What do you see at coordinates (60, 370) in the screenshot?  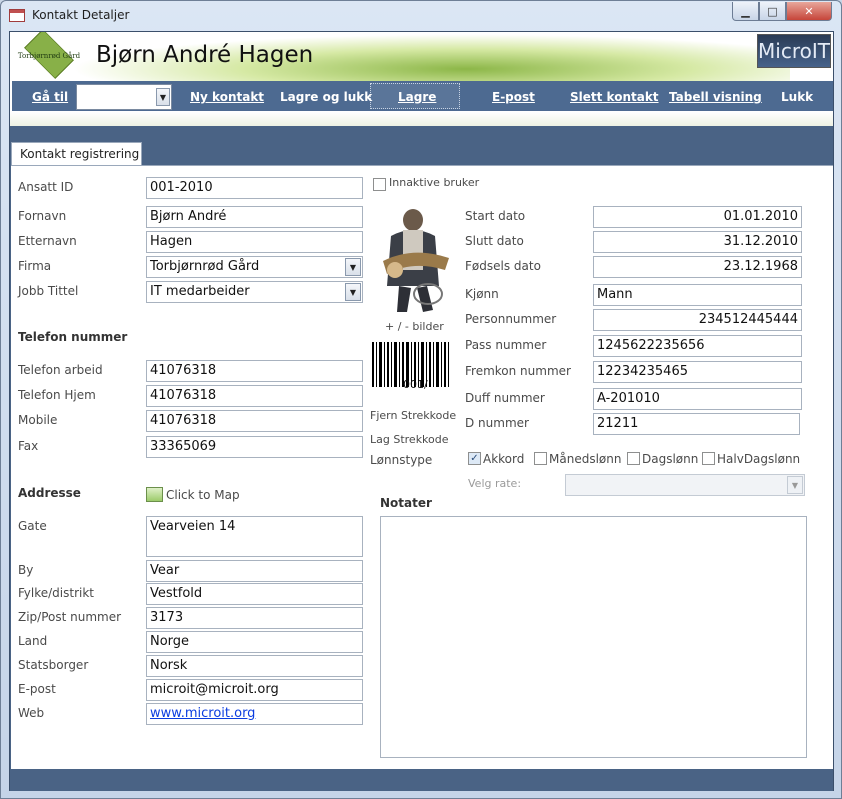 I see `telefon-arbeid-label: Telefon arbeid` at bounding box center [60, 370].